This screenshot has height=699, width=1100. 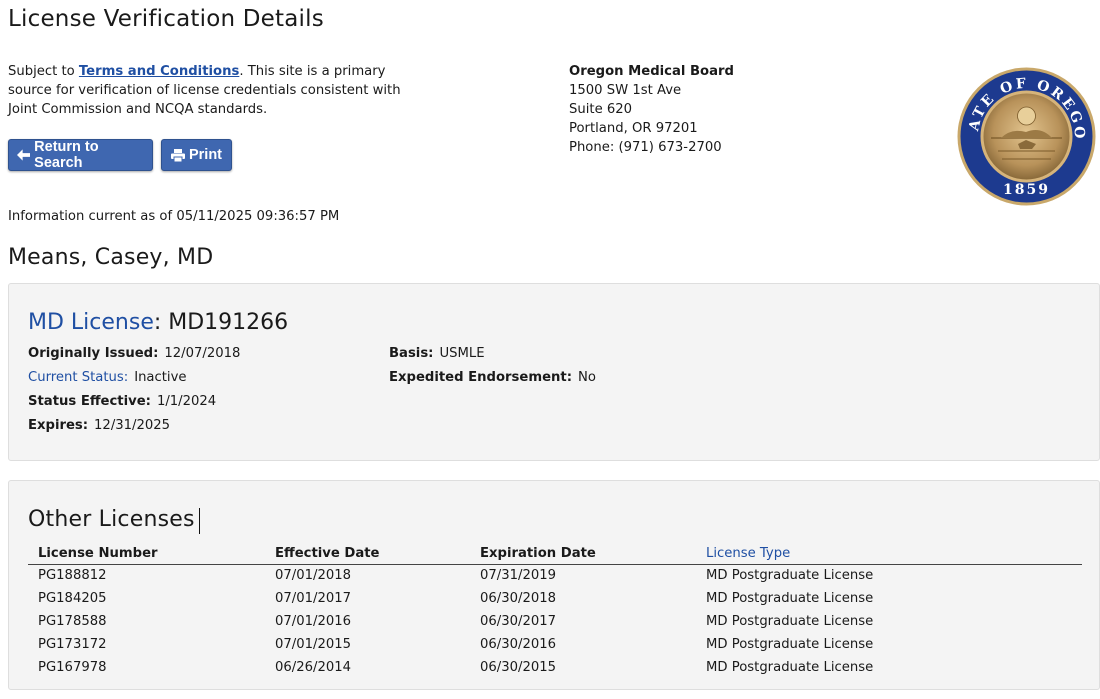 I want to click on intro-prefix: Subject to, so click(x=43, y=71).